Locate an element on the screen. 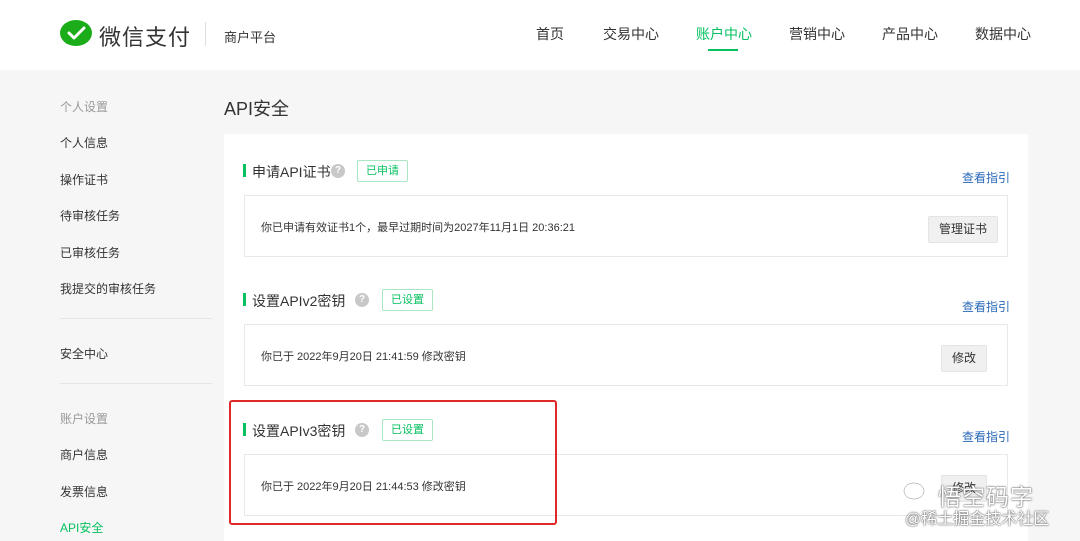  active-nav-indicator is located at coordinates (723, 50).